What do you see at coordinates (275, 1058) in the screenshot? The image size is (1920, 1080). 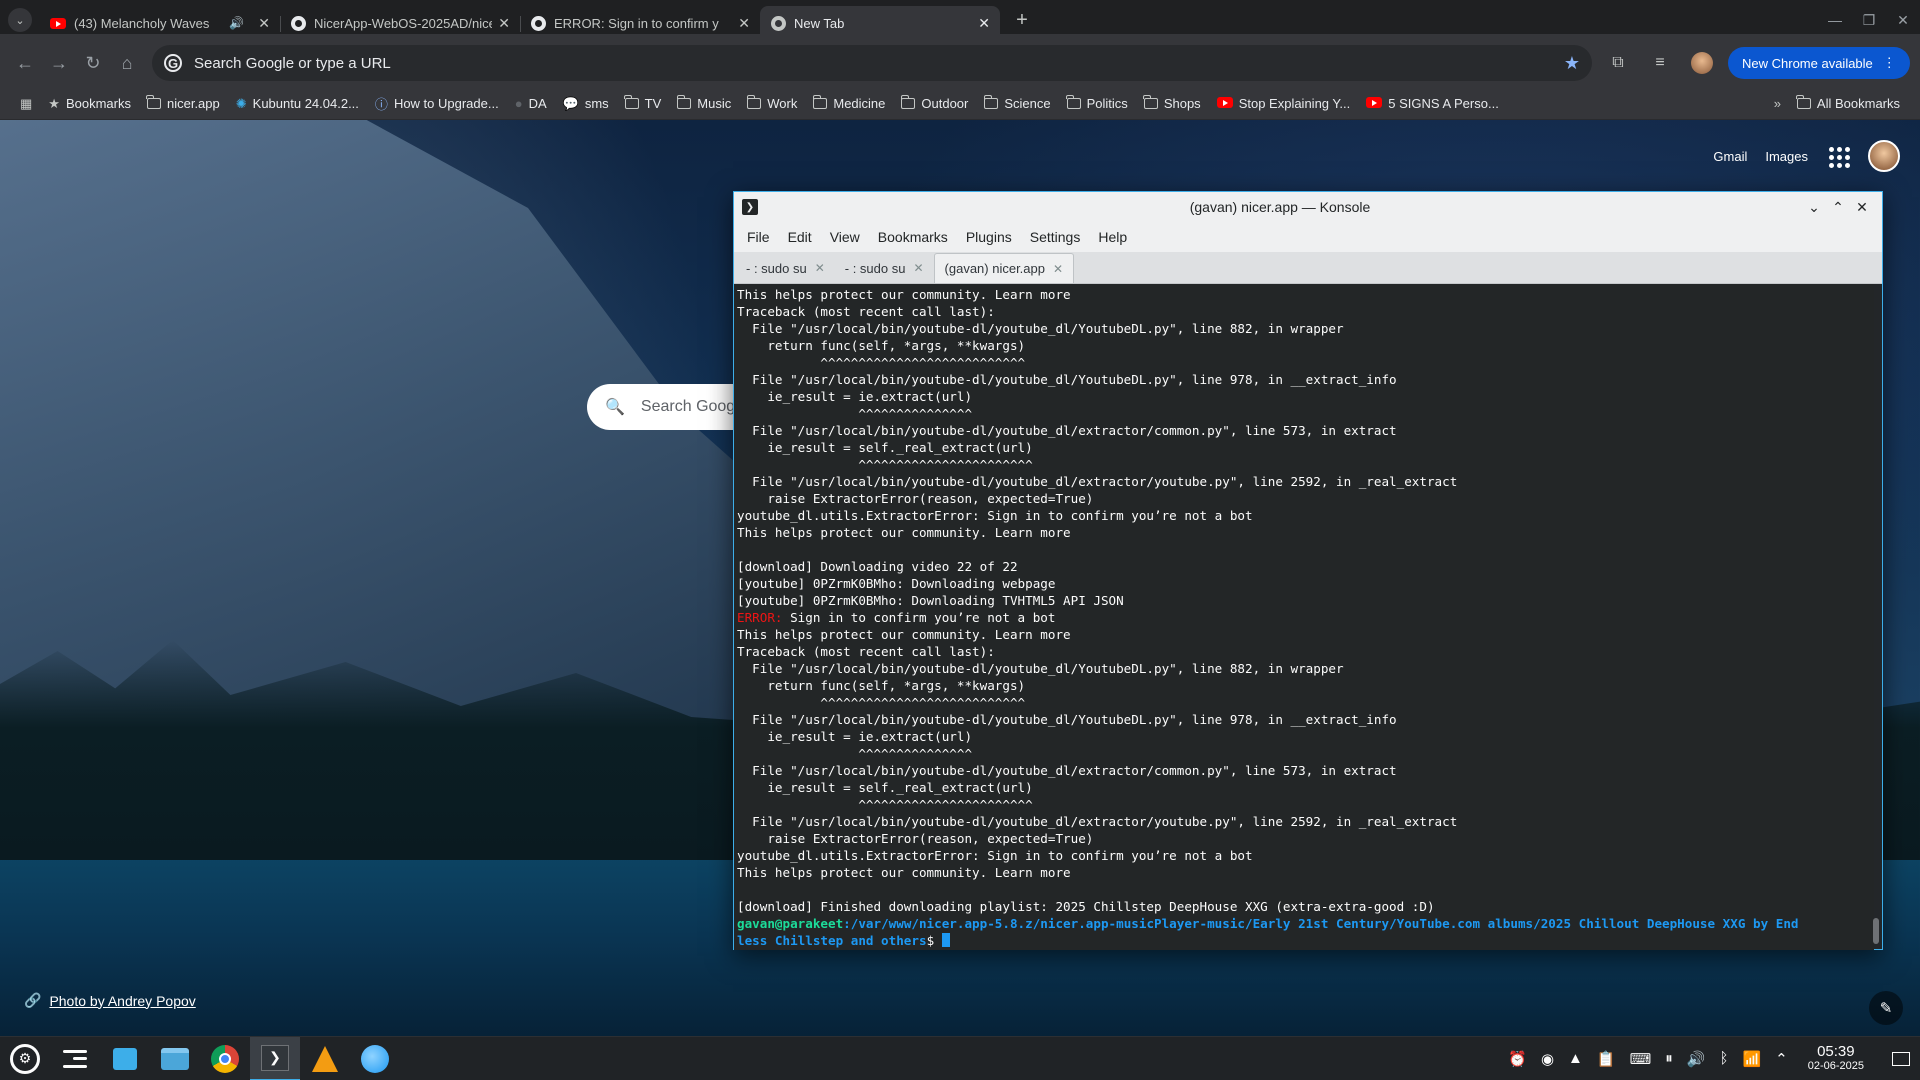 I see `konsole-icon: ❯` at bounding box center [275, 1058].